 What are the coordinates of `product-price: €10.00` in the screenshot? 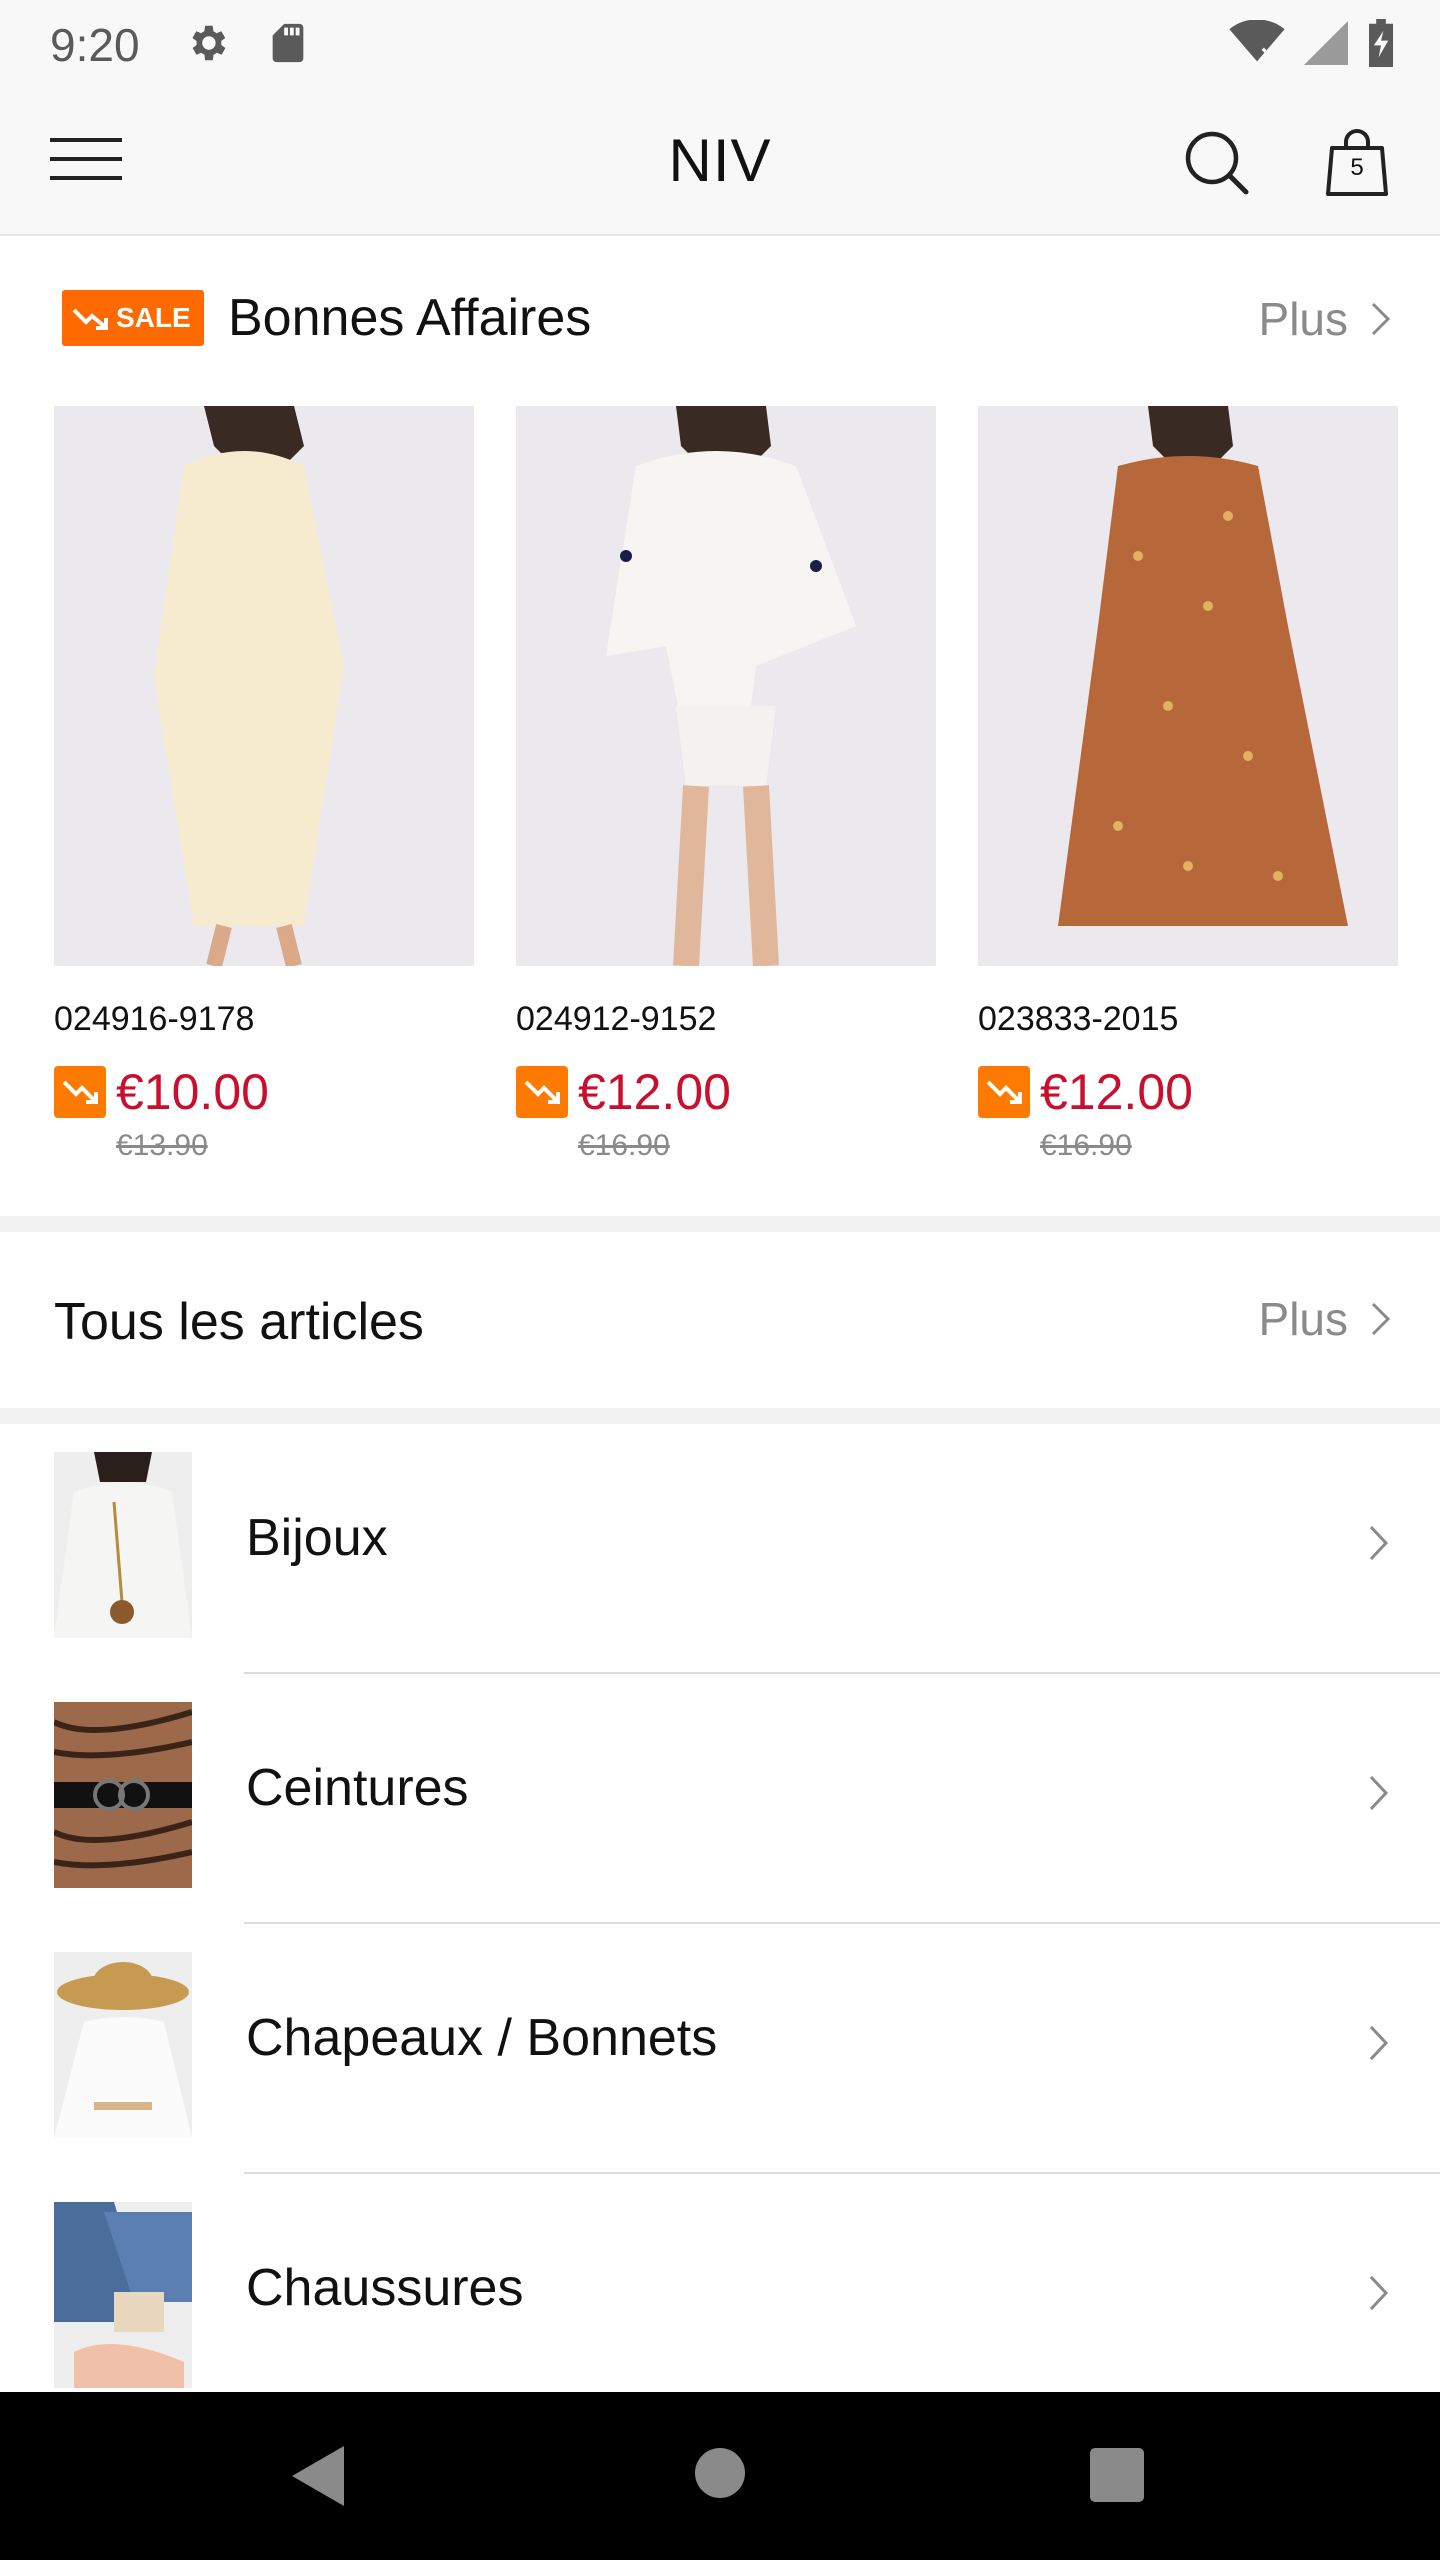 It's located at (192, 1092).